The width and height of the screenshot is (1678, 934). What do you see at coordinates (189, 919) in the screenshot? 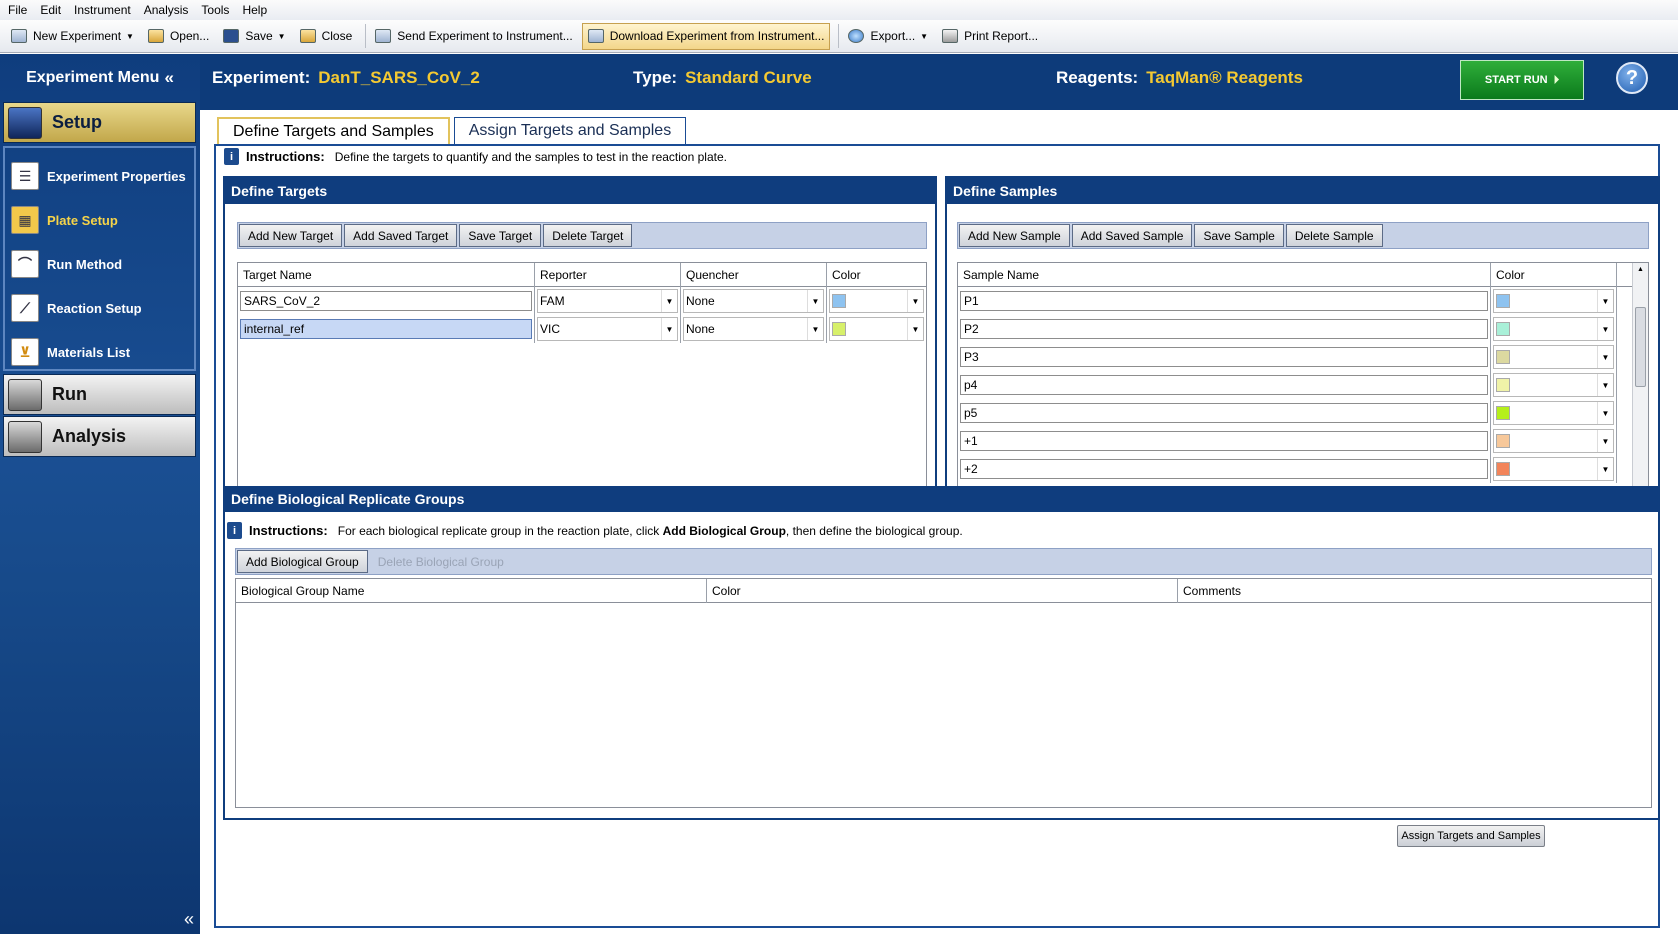
I see `collapse-bottom-chevron-icon: «` at bounding box center [189, 919].